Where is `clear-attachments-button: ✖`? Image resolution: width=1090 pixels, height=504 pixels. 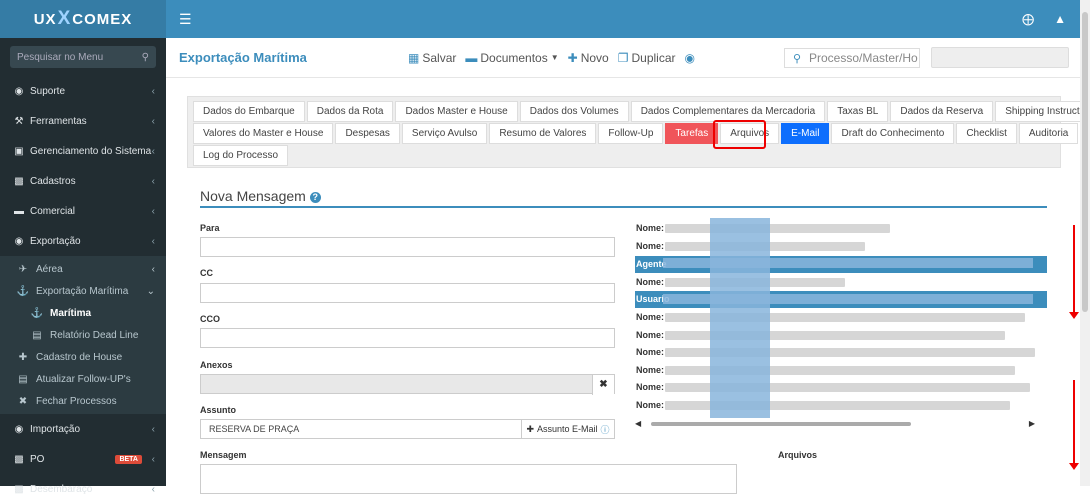
clear-attachments-button: ✖ is located at coordinates (603, 385).